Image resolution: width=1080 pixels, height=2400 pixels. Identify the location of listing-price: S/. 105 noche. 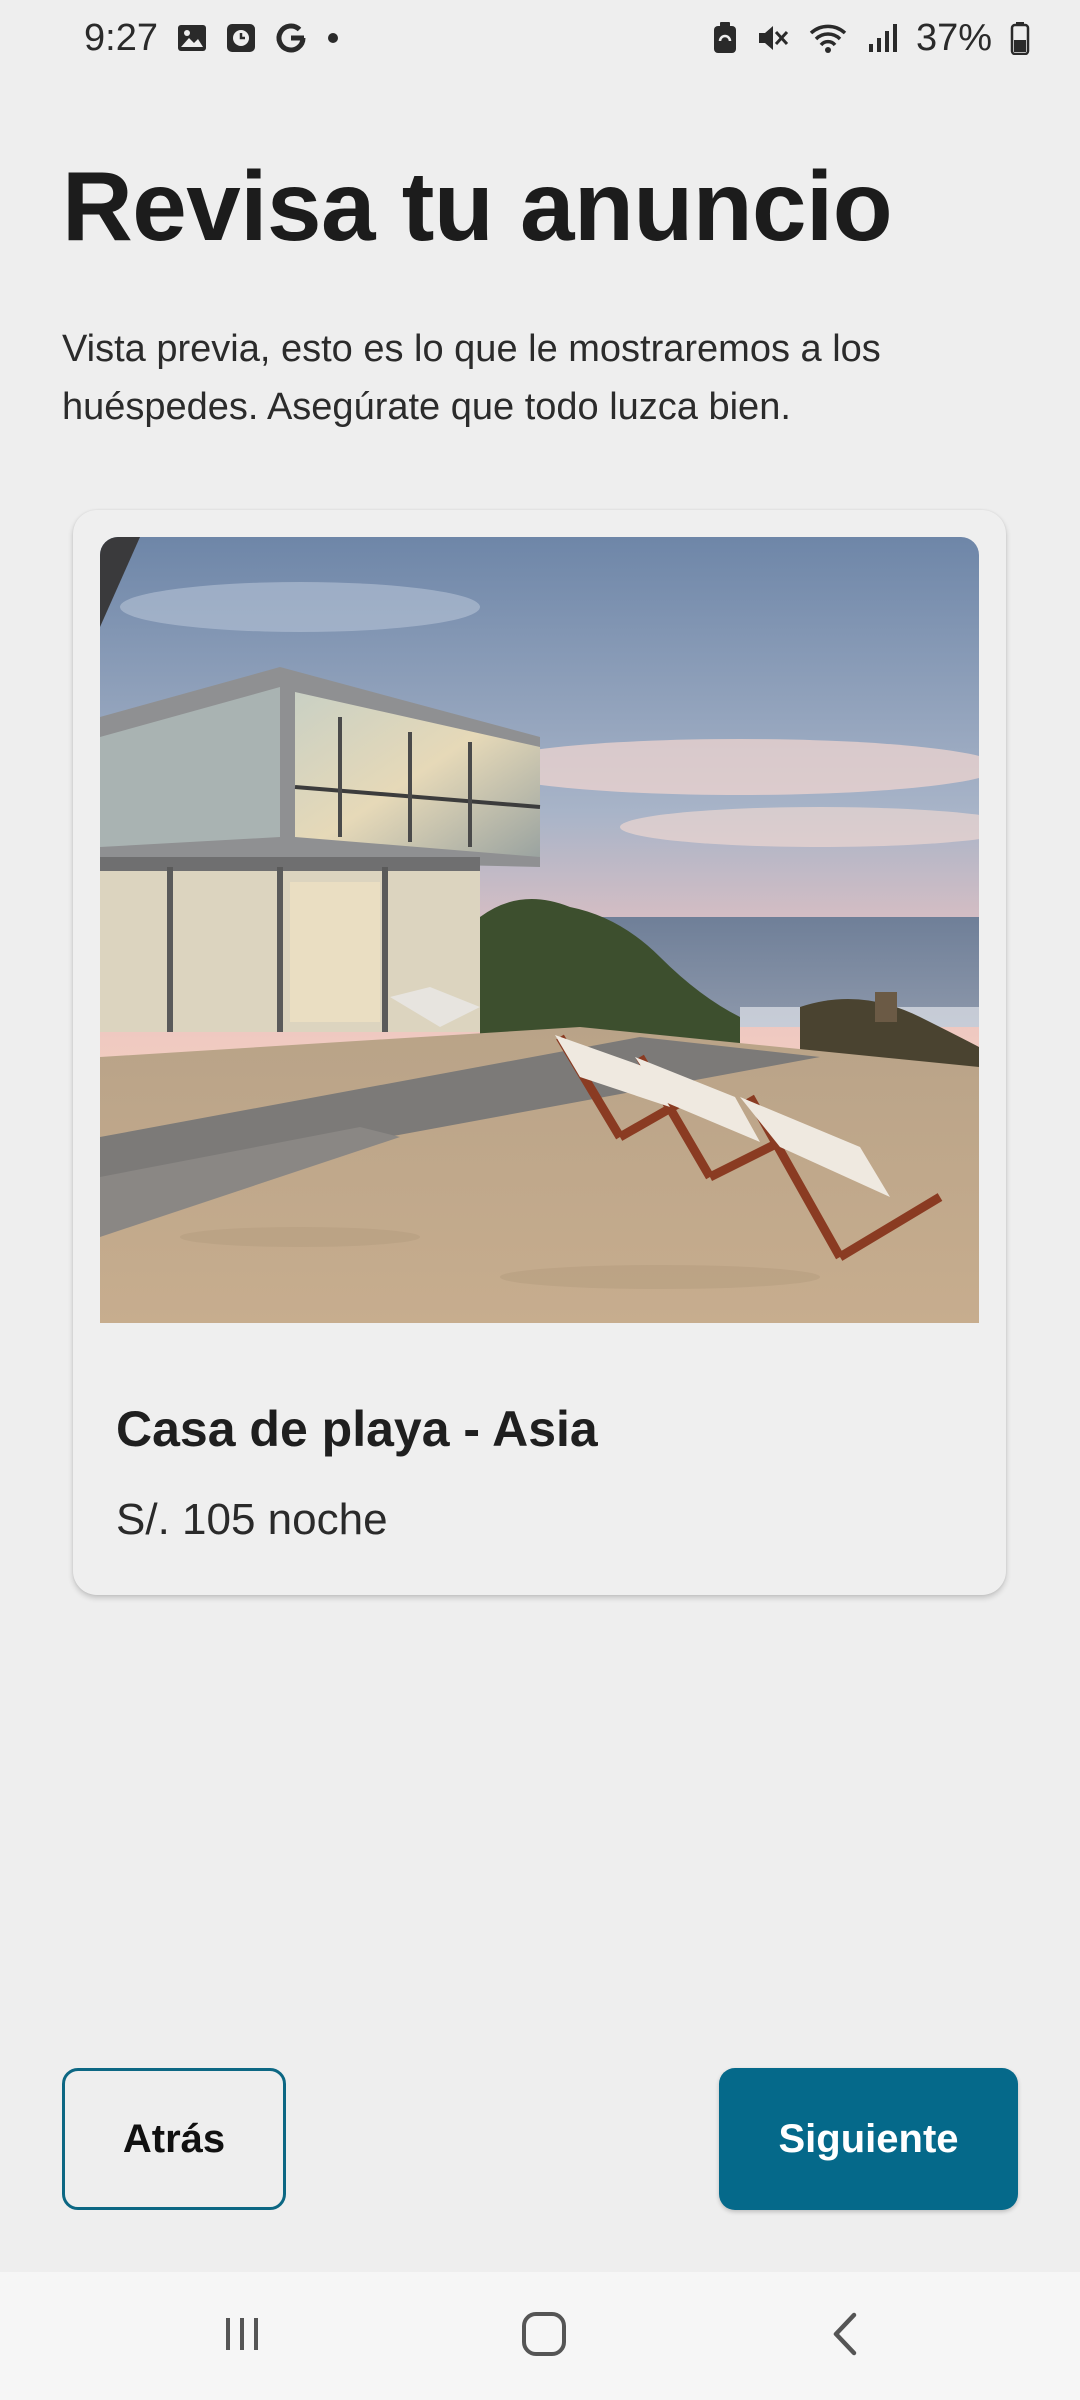
(252, 1519).